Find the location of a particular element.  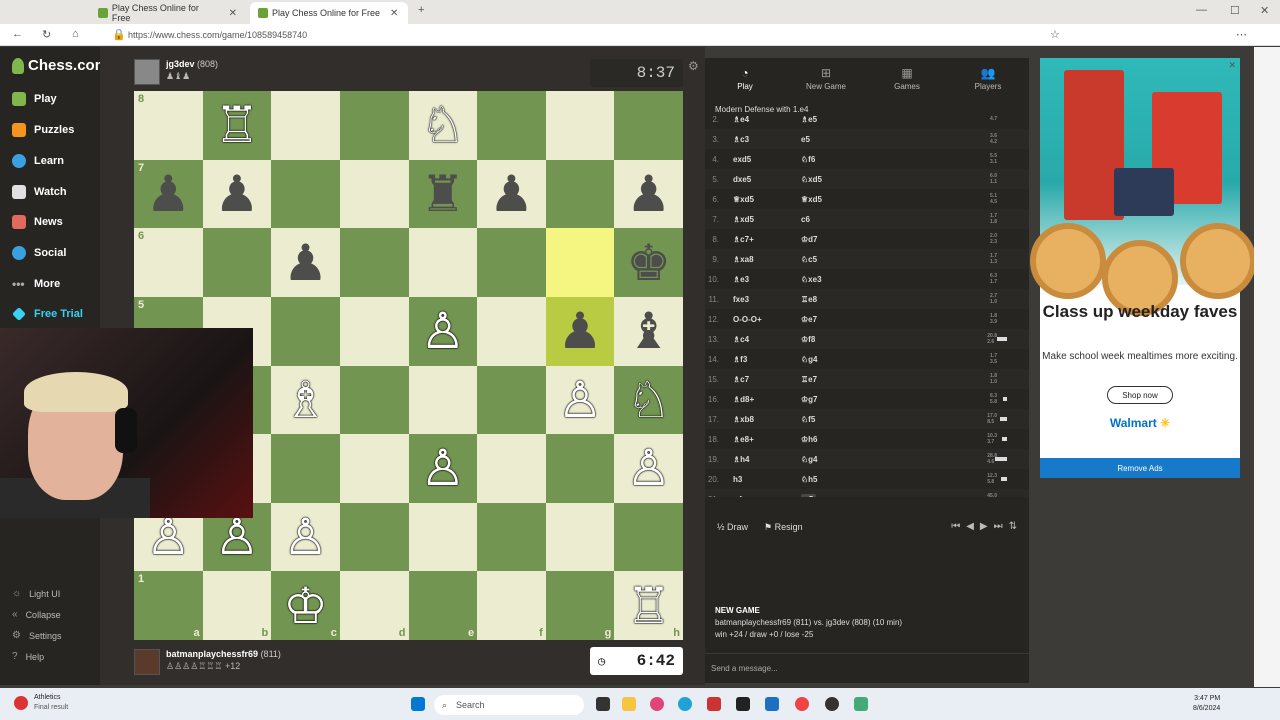

black-move: ♘f5 is located at coordinates (856, 419).